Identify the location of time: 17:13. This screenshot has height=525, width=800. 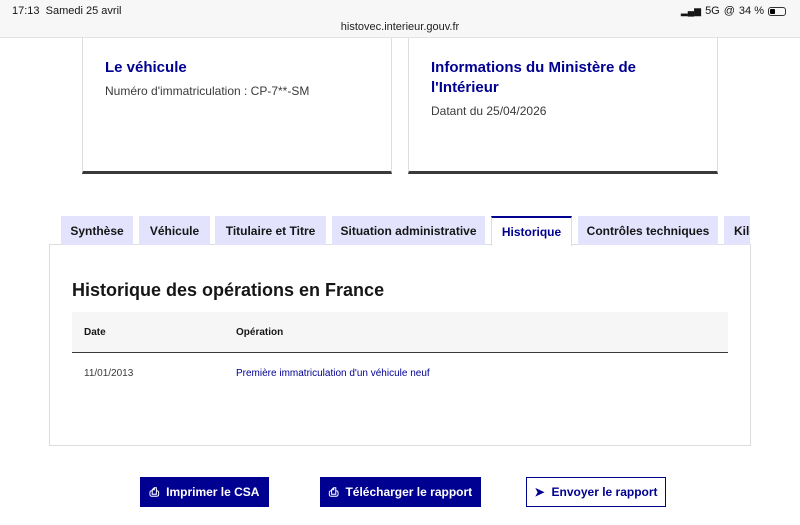
(26, 11).